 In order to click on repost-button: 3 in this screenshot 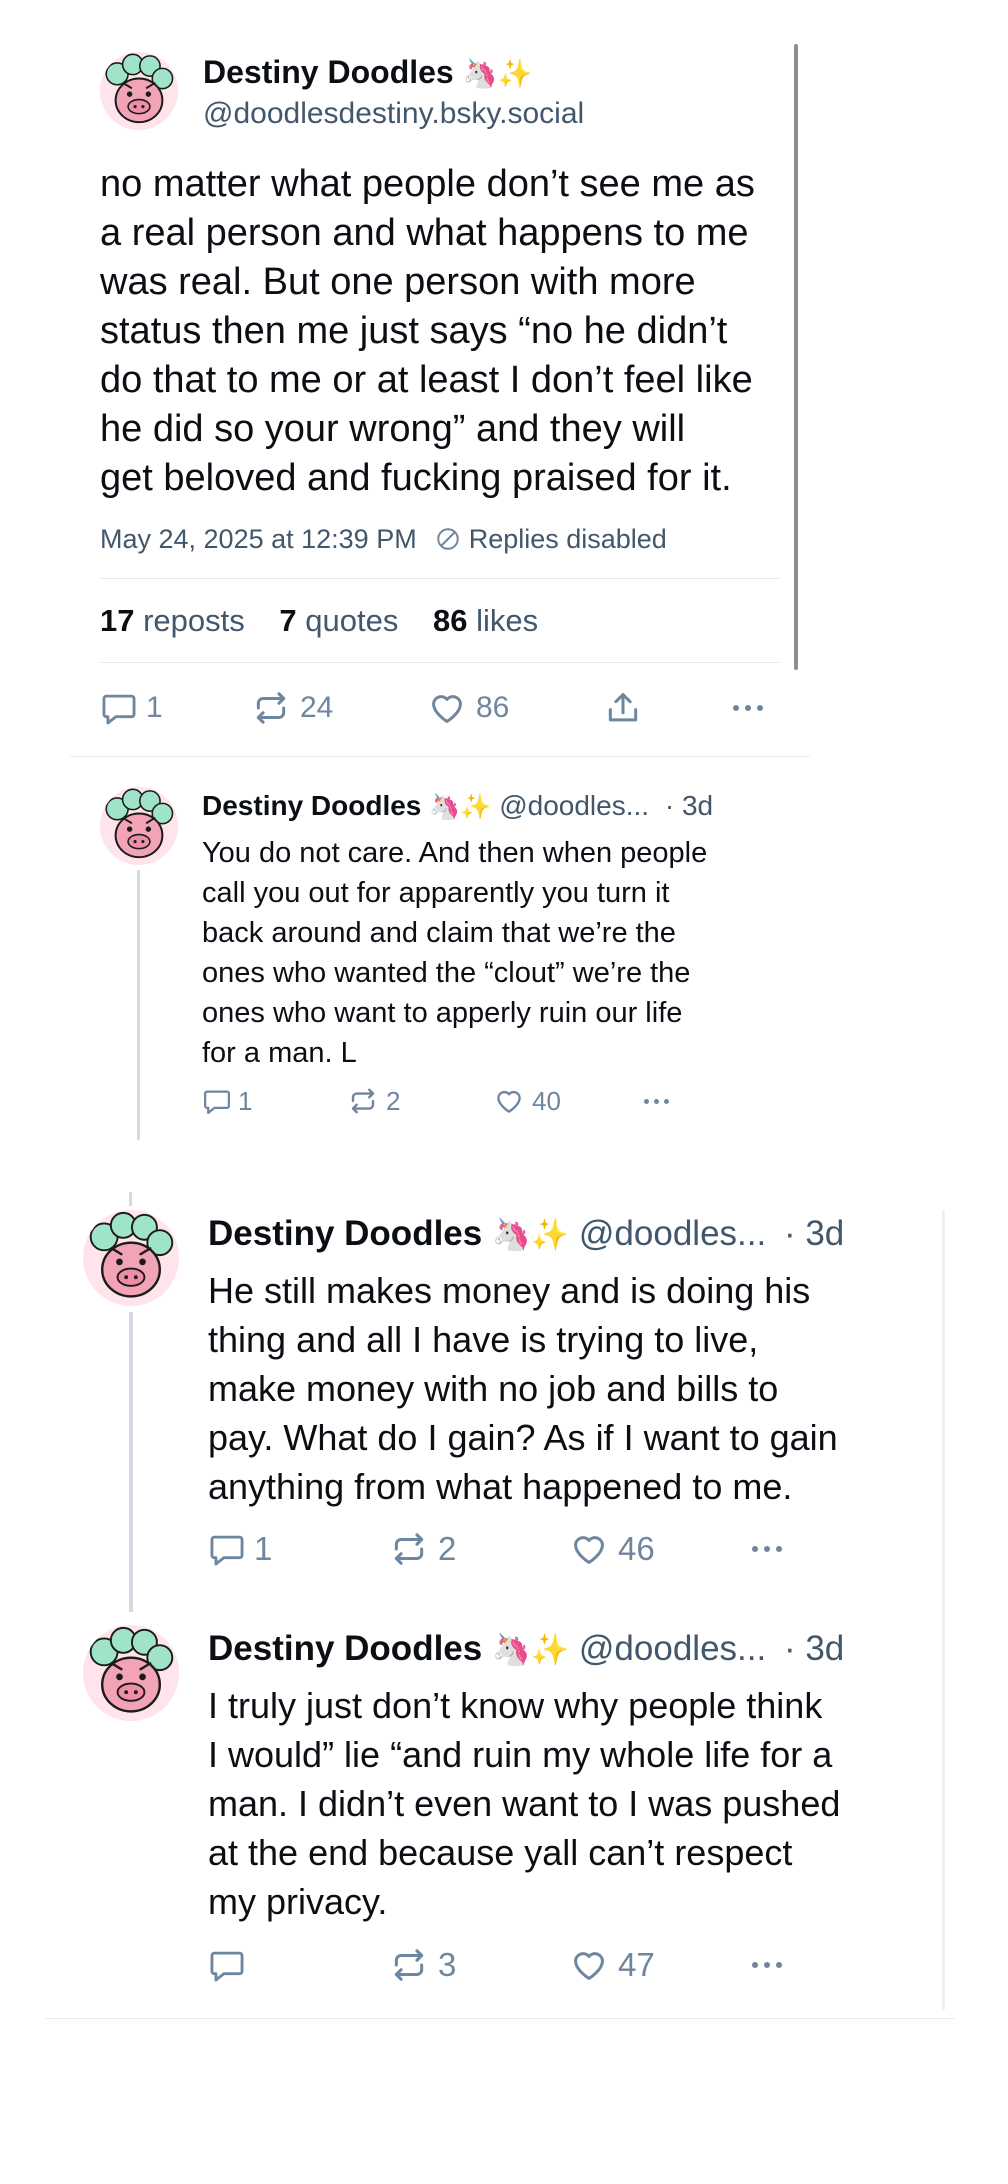, I will do `click(423, 1965)`.